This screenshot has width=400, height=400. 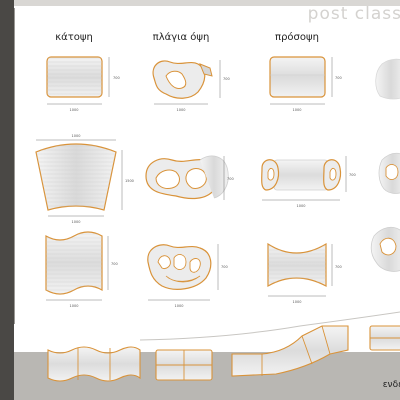 I want to click on column-label-side: πλάγια όψη, so click(x=181, y=37).